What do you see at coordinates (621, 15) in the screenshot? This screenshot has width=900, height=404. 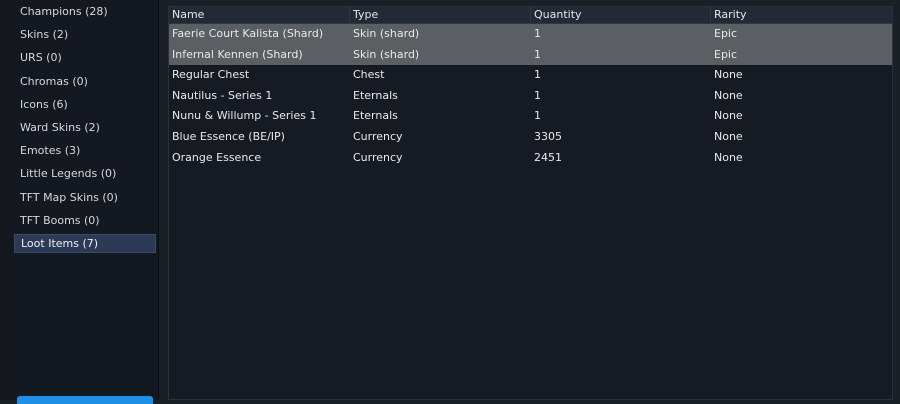 I see `column-header-quantity: Quantity` at bounding box center [621, 15].